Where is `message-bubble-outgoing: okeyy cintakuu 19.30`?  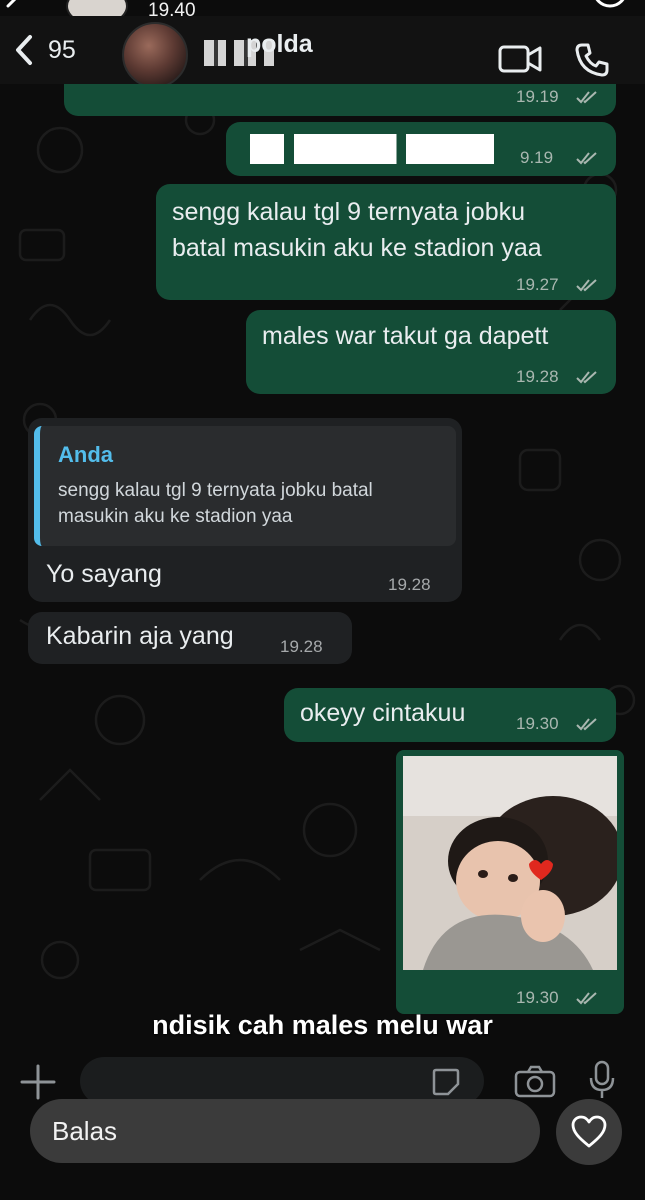 message-bubble-outgoing: okeyy cintakuu 19.30 is located at coordinates (450, 715).